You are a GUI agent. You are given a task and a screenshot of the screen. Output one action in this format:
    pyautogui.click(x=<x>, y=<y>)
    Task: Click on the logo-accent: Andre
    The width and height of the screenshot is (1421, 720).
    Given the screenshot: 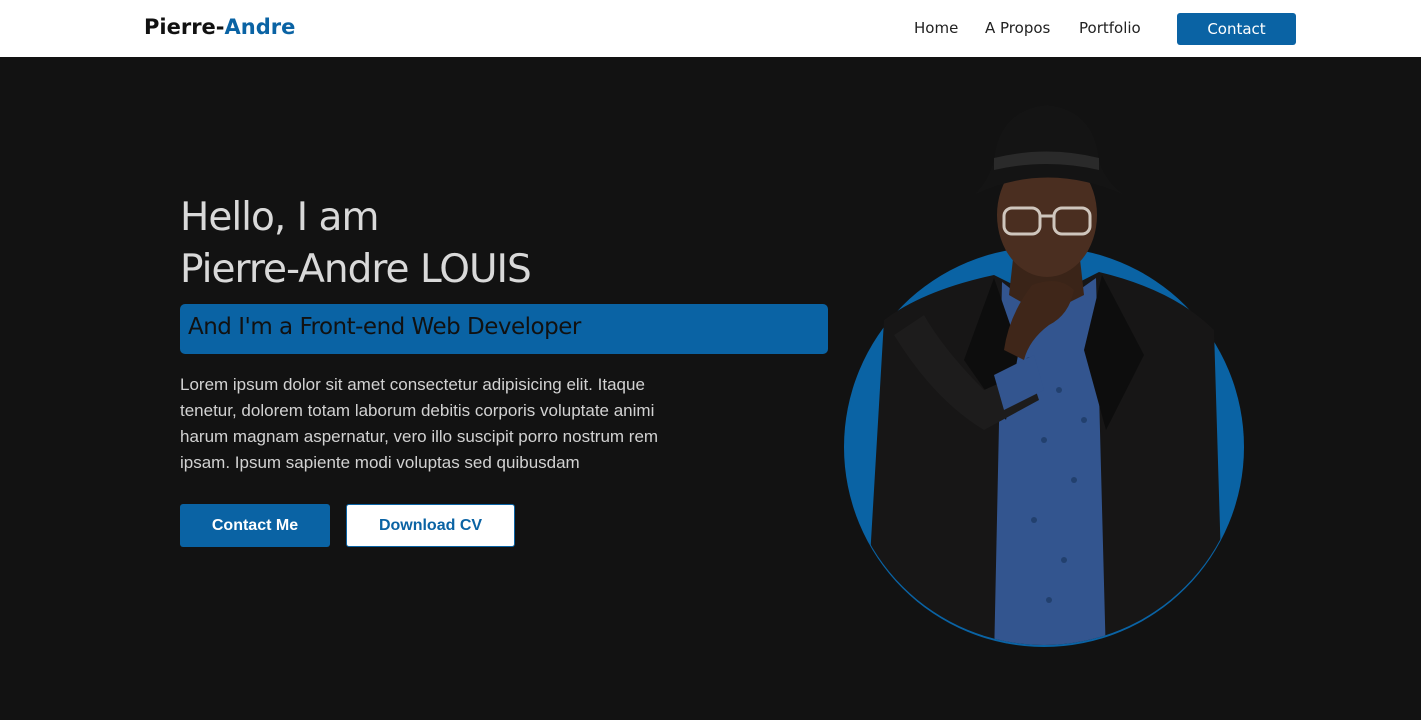 What is the action you would take?
    pyautogui.click(x=260, y=27)
    